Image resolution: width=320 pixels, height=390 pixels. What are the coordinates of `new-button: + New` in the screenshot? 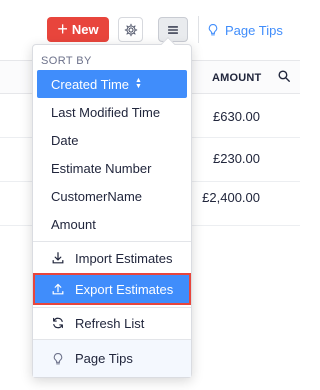 It's located at (78, 29).